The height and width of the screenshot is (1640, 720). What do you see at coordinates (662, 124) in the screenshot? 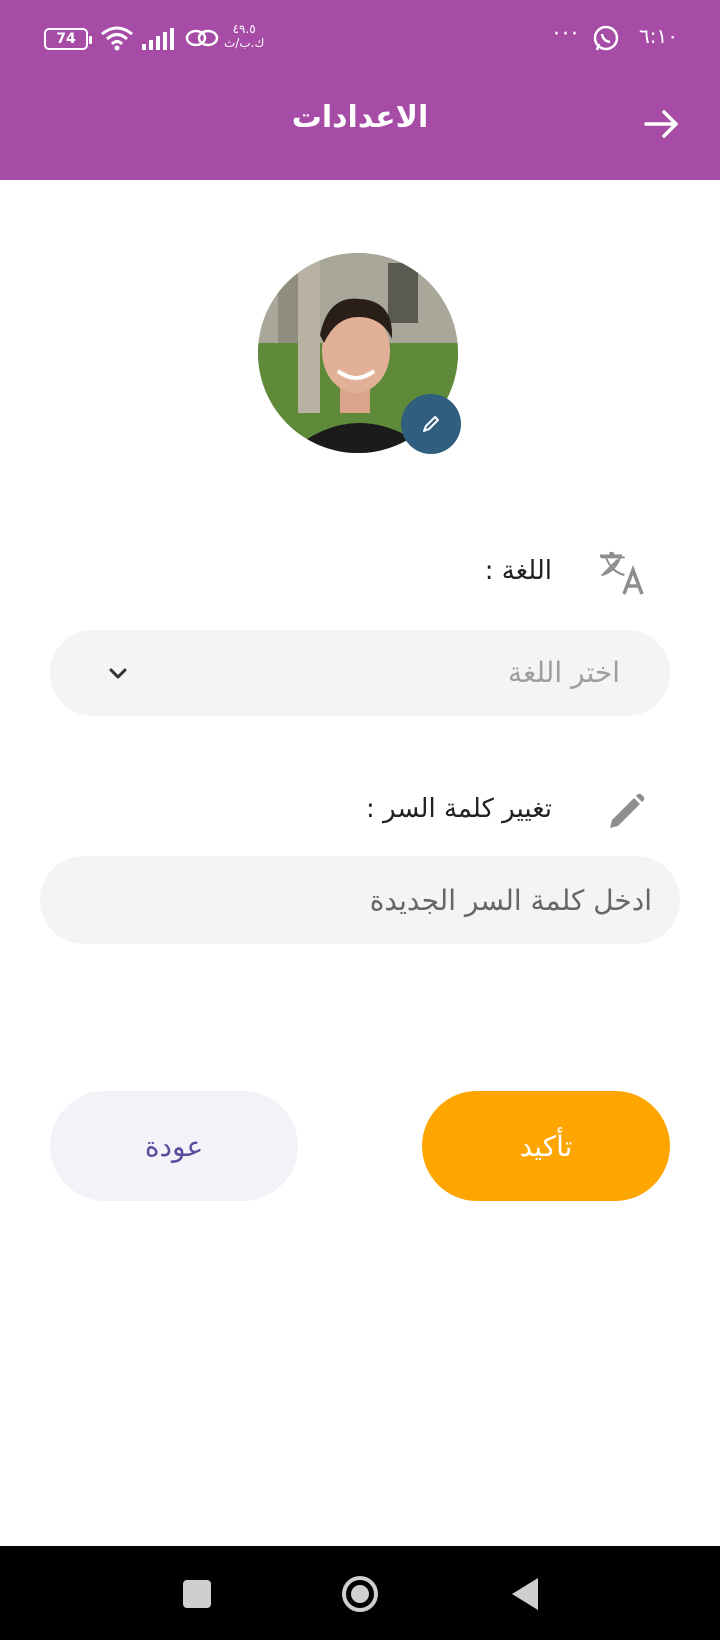
I see `arrow-right-icon` at bounding box center [662, 124].